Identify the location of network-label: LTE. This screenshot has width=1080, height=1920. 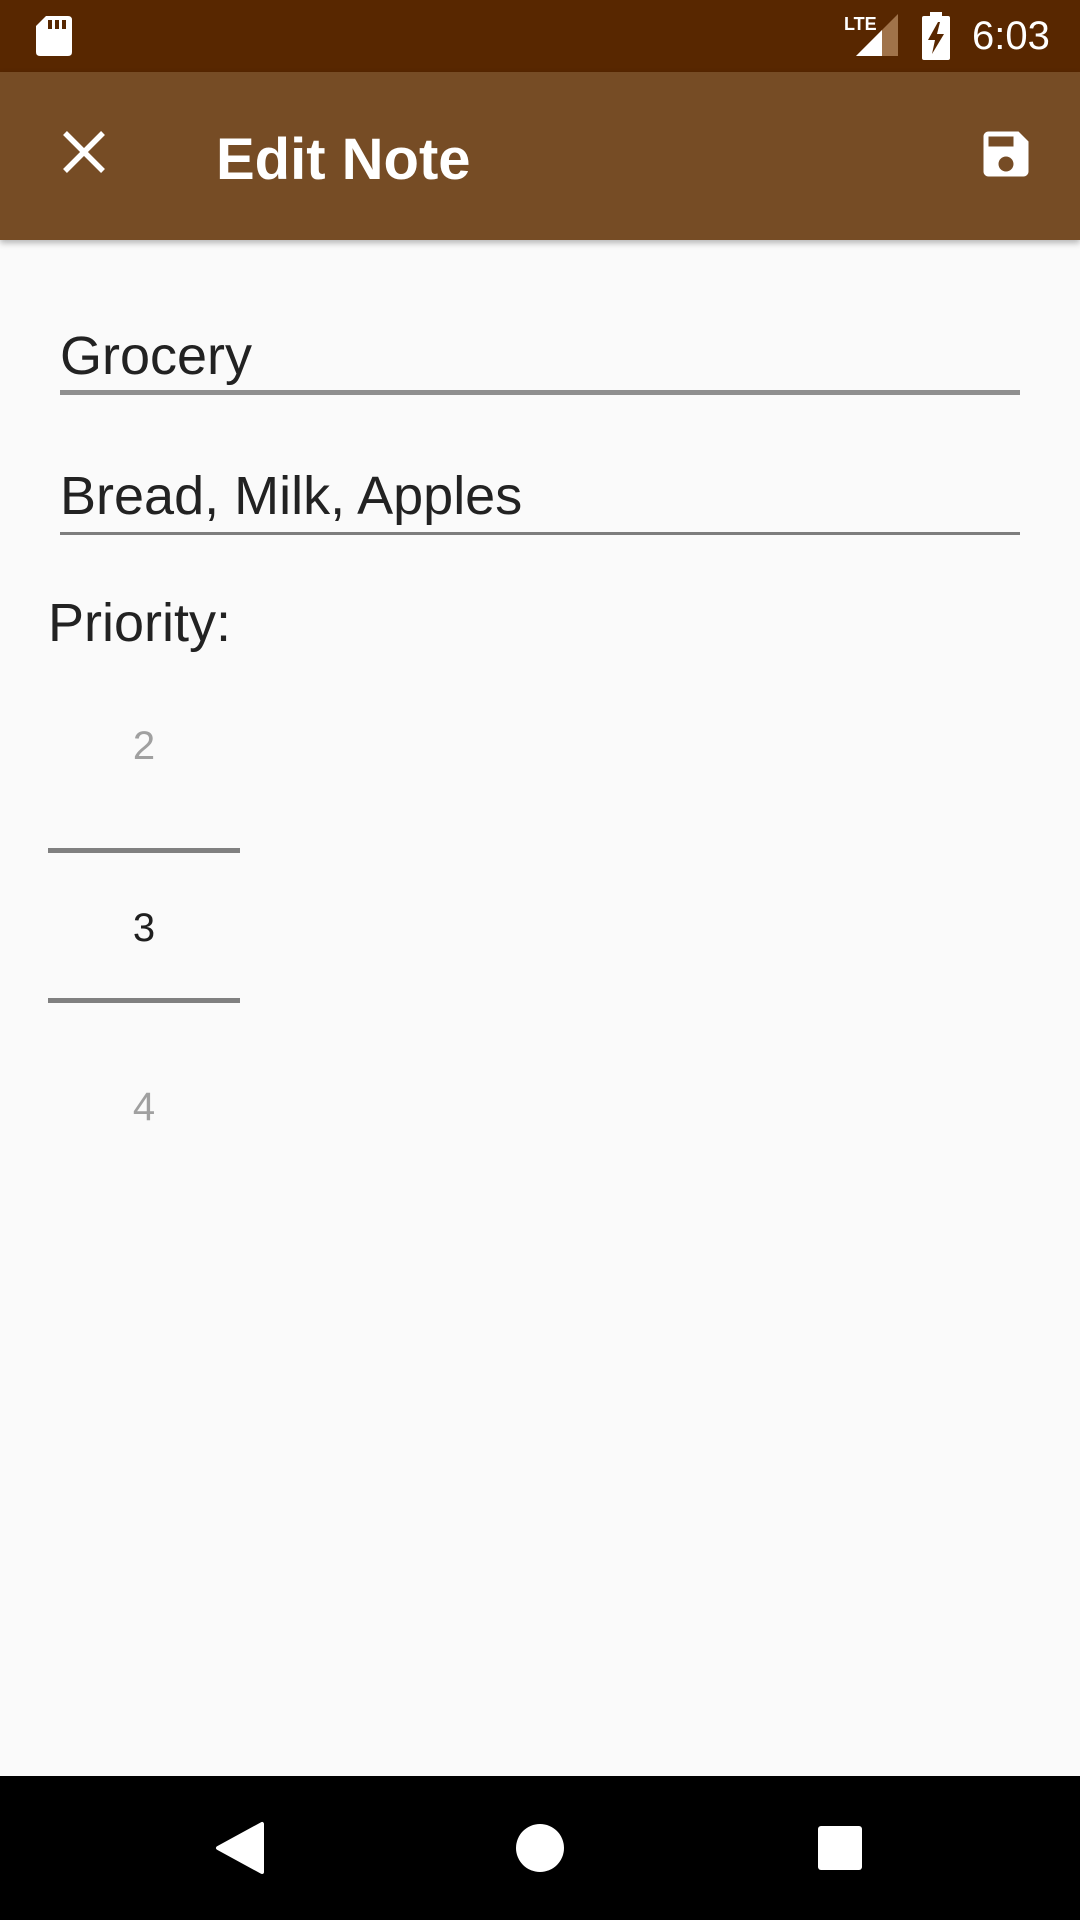
(860, 24).